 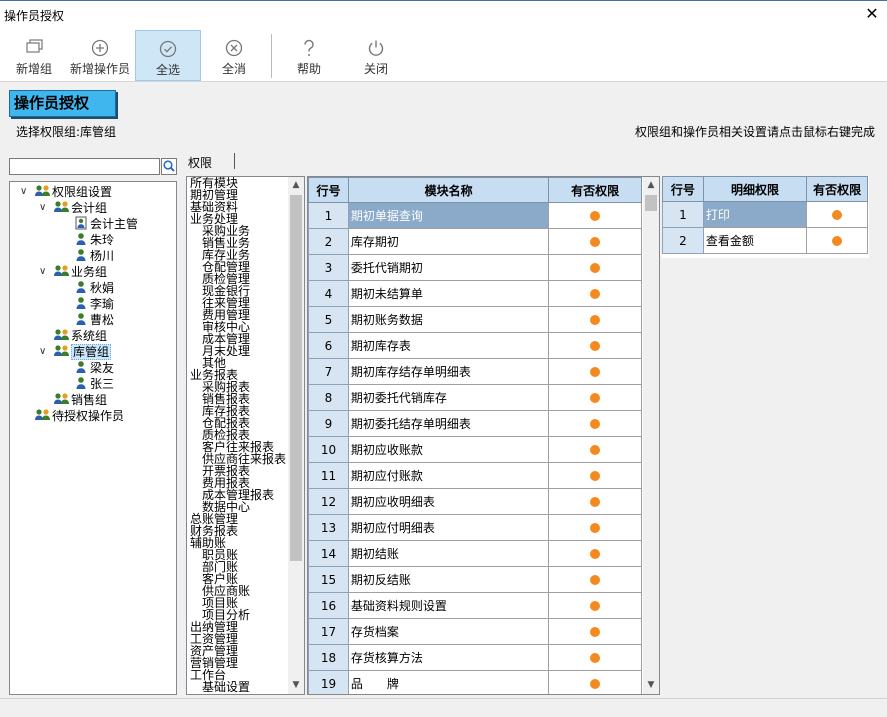 What do you see at coordinates (475, 579) in the screenshot?
I see `table-row: 15 期初反结账` at bounding box center [475, 579].